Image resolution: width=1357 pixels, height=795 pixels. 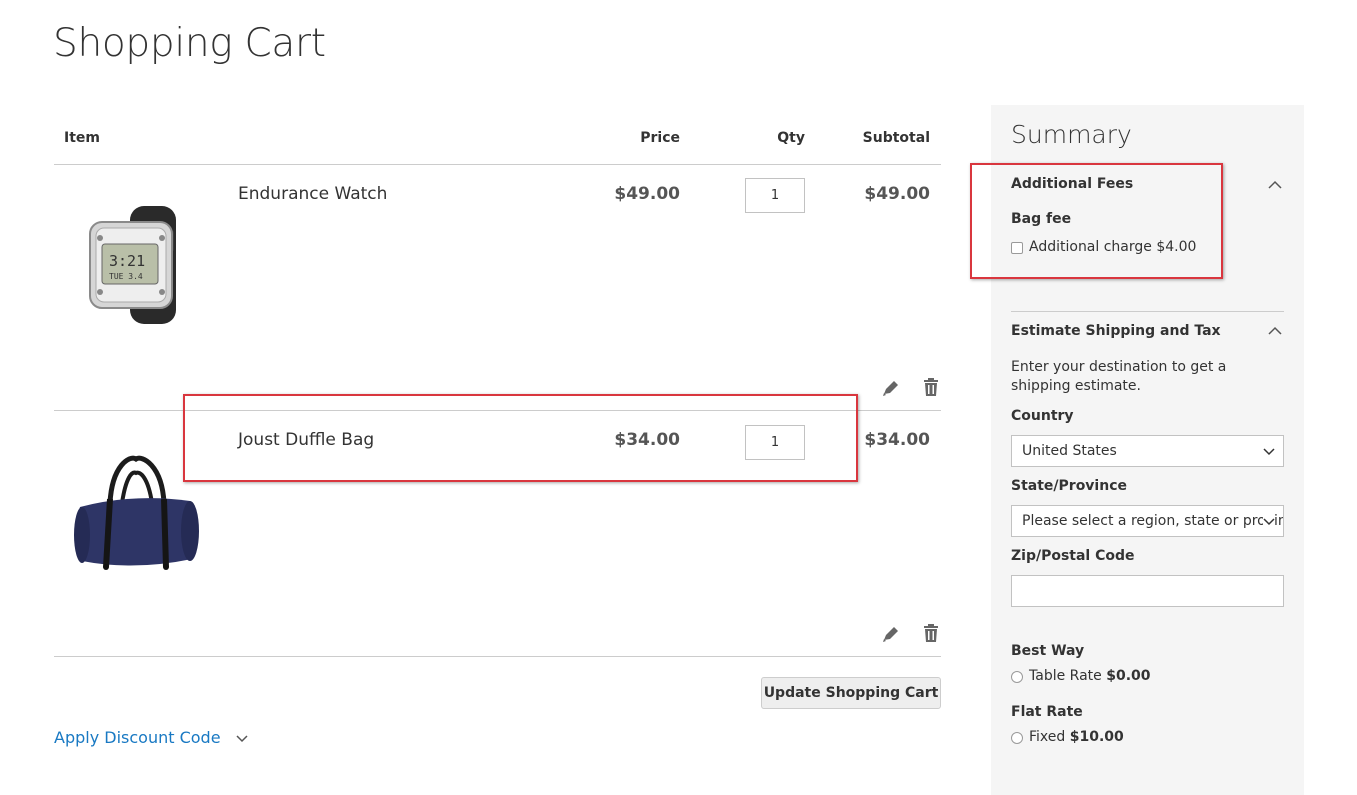 I want to click on column-header-qty: Qty, so click(x=791, y=138).